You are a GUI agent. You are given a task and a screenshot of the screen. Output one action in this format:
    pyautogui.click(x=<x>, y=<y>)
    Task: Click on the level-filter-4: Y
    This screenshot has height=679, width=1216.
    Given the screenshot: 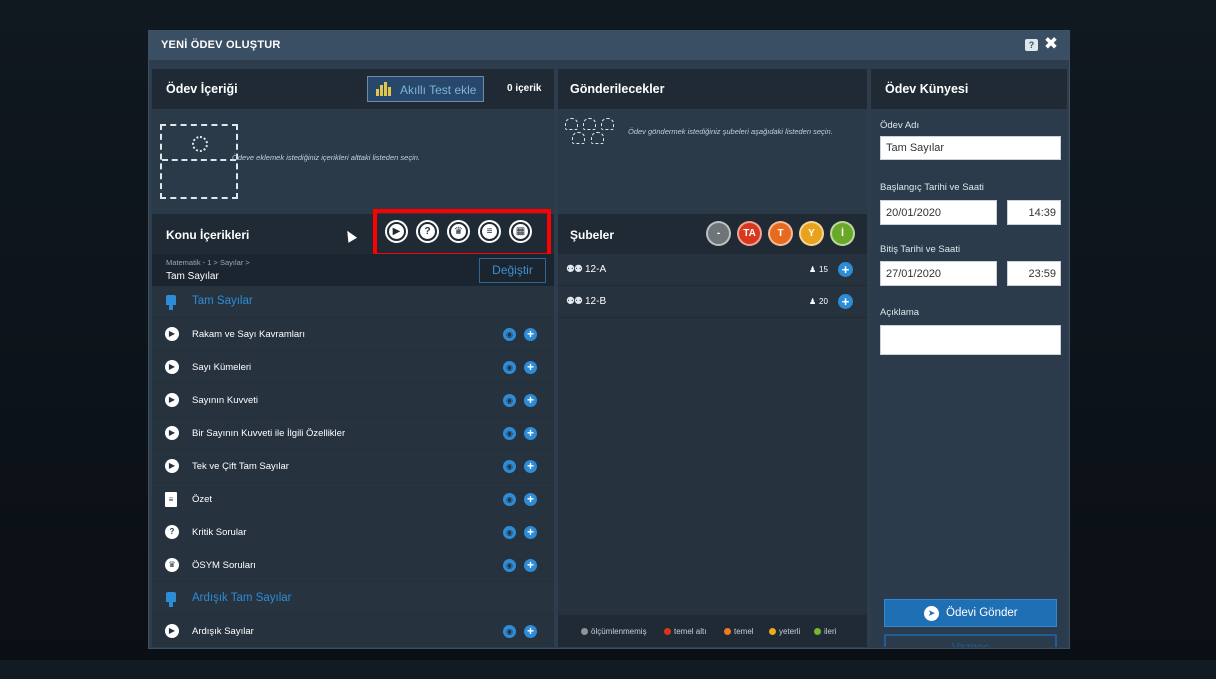 What is the action you would take?
    pyautogui.click(x=811, y=233)
    